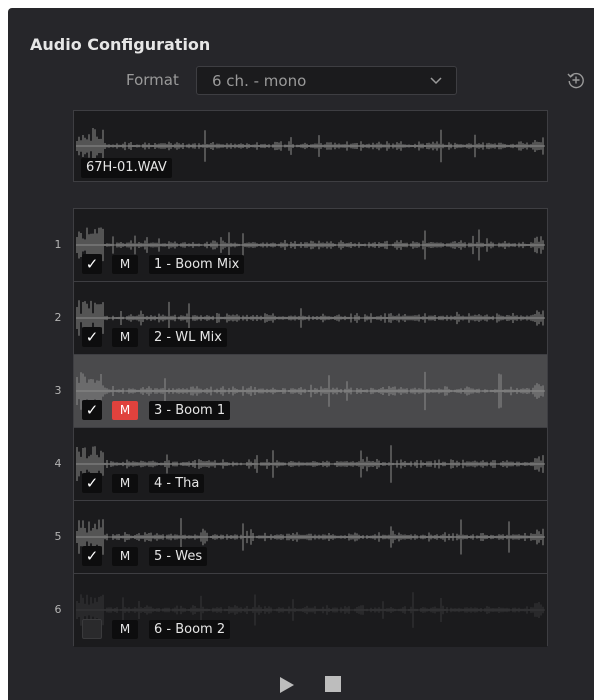  What do you see at coordinates (58, 317) in the screenshot?
I see `track-number: 2` at bounding box center [58, 317].